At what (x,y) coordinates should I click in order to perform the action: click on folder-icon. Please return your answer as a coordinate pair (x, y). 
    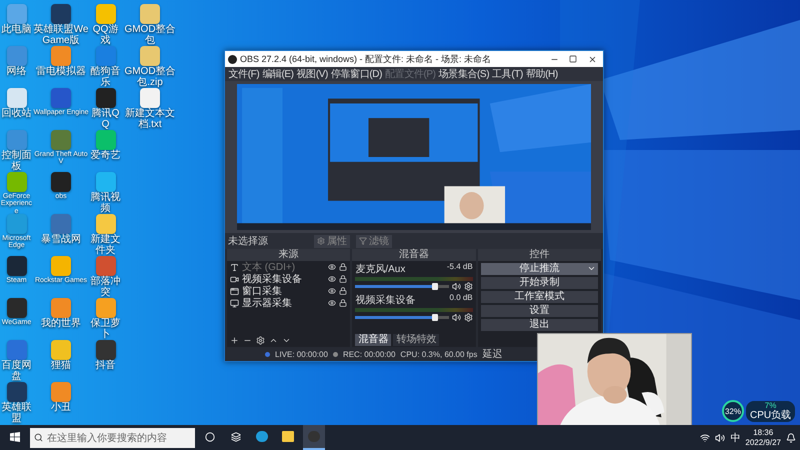
    Looking at the image, I should click on (288, 436).